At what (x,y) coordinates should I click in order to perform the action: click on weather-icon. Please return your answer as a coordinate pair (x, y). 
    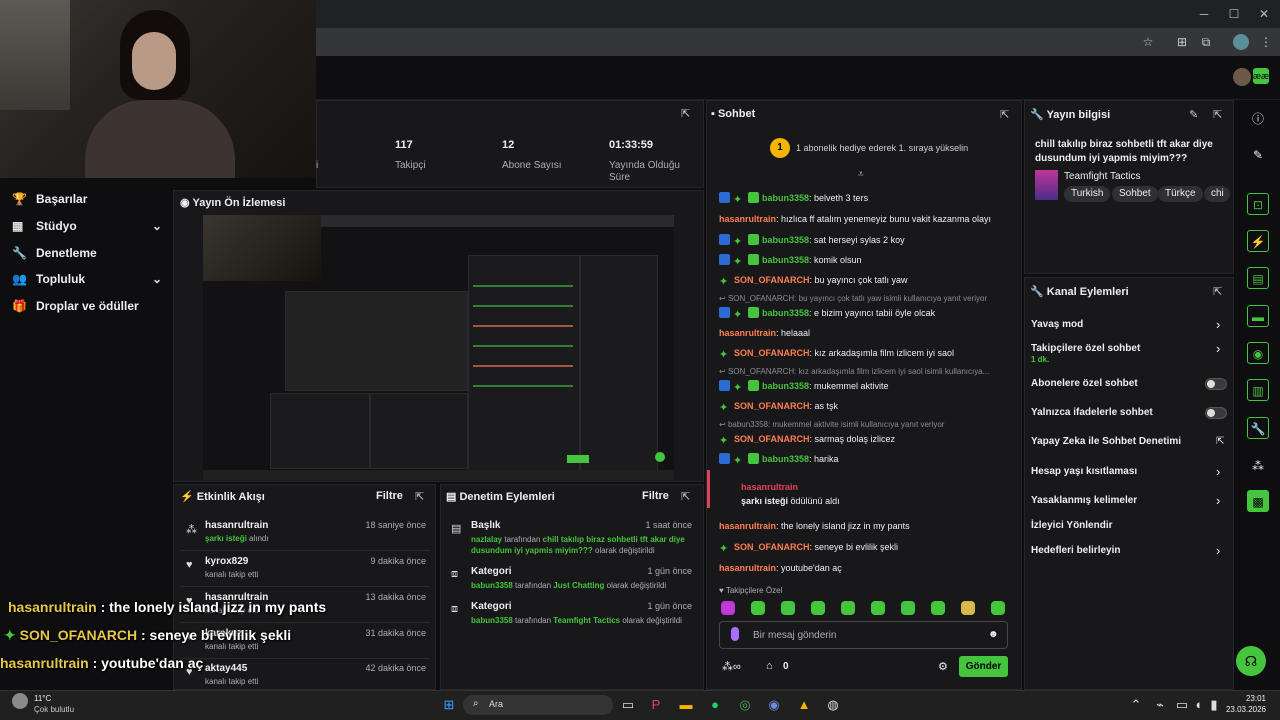
    Looking at the image, I should click on (20, 701).